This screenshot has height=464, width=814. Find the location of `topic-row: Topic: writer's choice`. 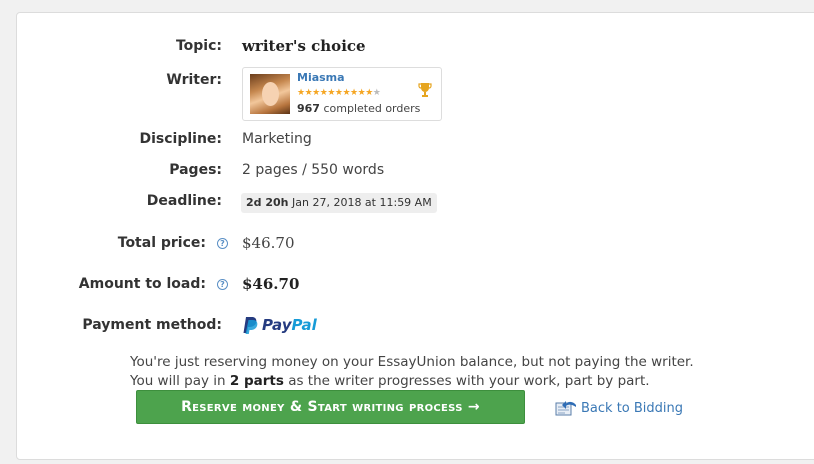

topic-row: Topic: writer's choice is located at coordinates (415, 47).